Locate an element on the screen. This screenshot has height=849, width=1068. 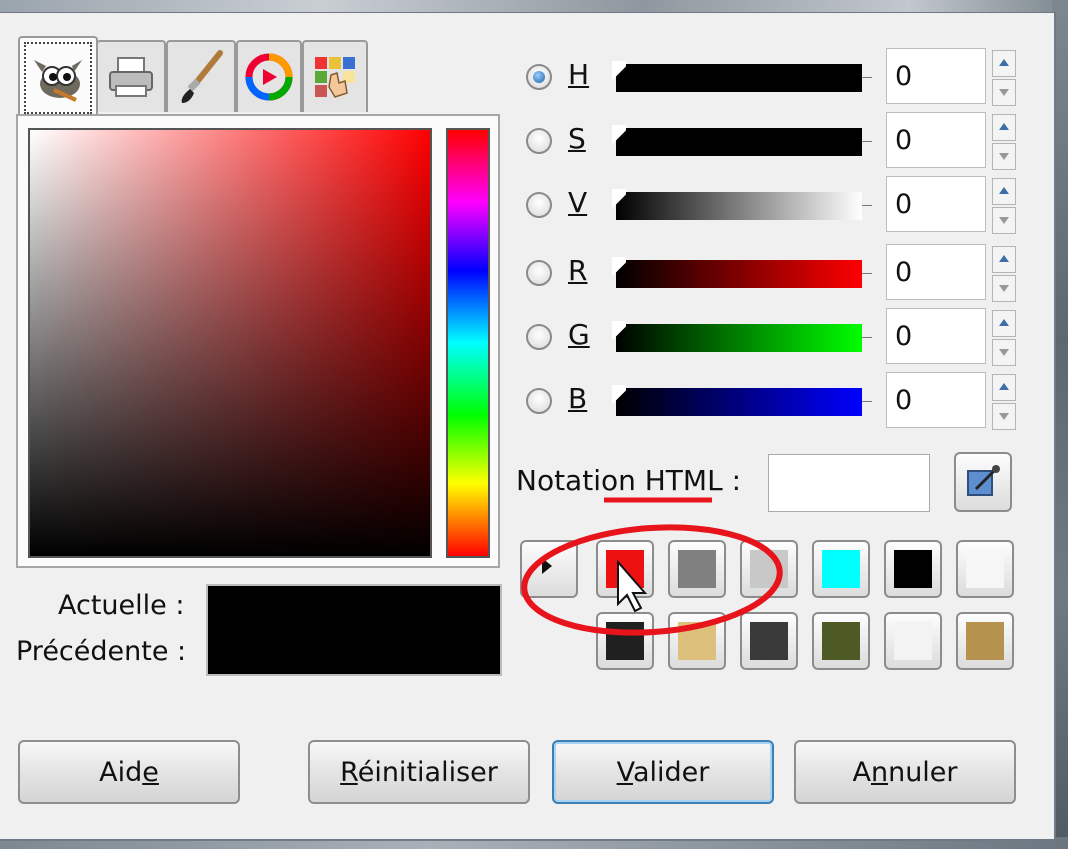
spin-arrows-h is located at coordinates (1004, 78).